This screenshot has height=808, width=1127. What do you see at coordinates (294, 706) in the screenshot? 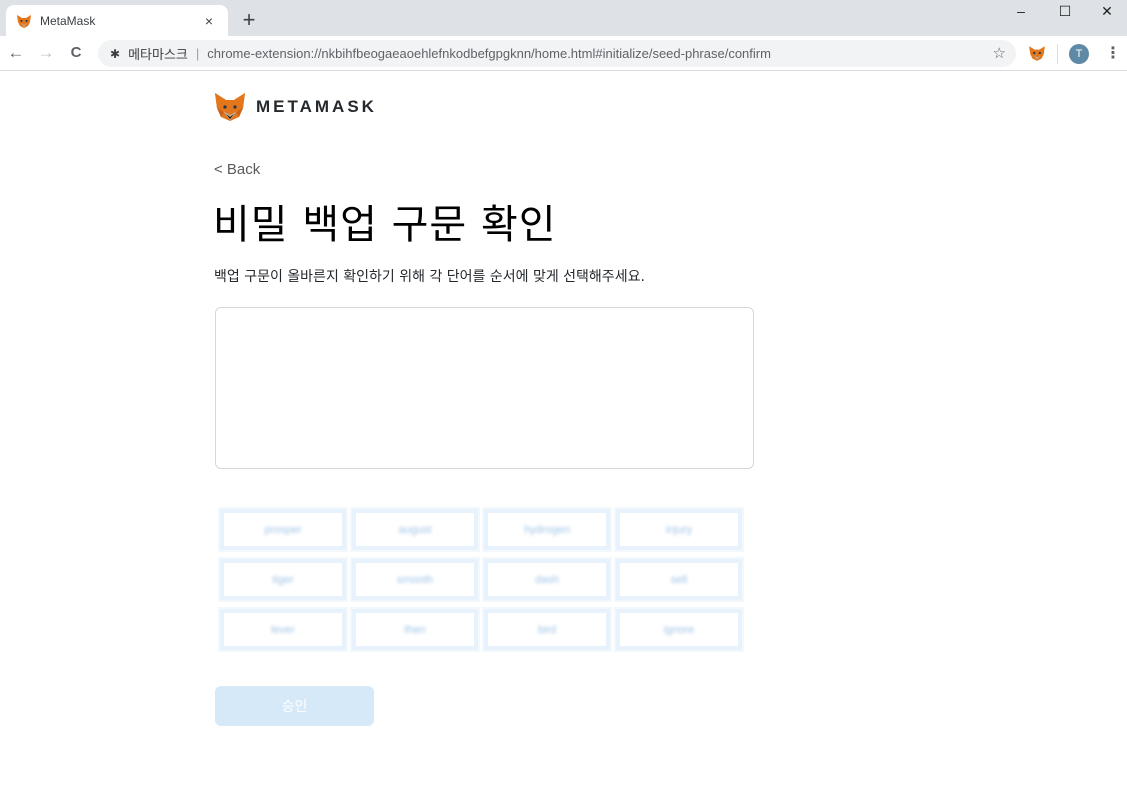
I see `confirm-button: 승인` at bounding box center [294, 706].